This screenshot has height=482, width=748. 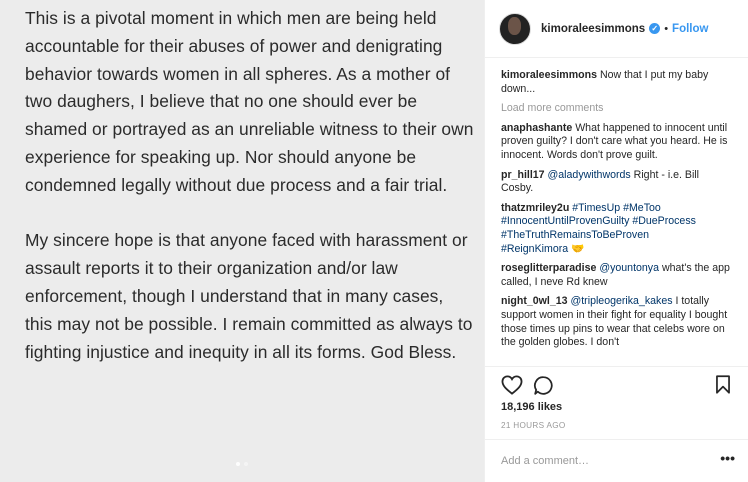 What do you see at coordinates (664, 221) in the screenshot?
I see `hashtag: #DueProcess` at bounding box center [664, 221].